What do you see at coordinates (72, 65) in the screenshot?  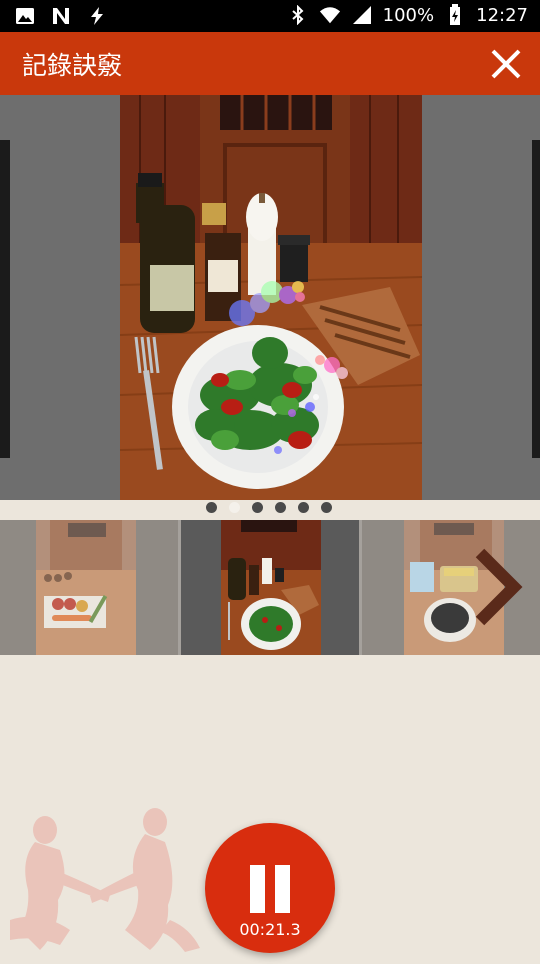 I see `page-title: 記錄訣竅` at bounding box center [72, 65].